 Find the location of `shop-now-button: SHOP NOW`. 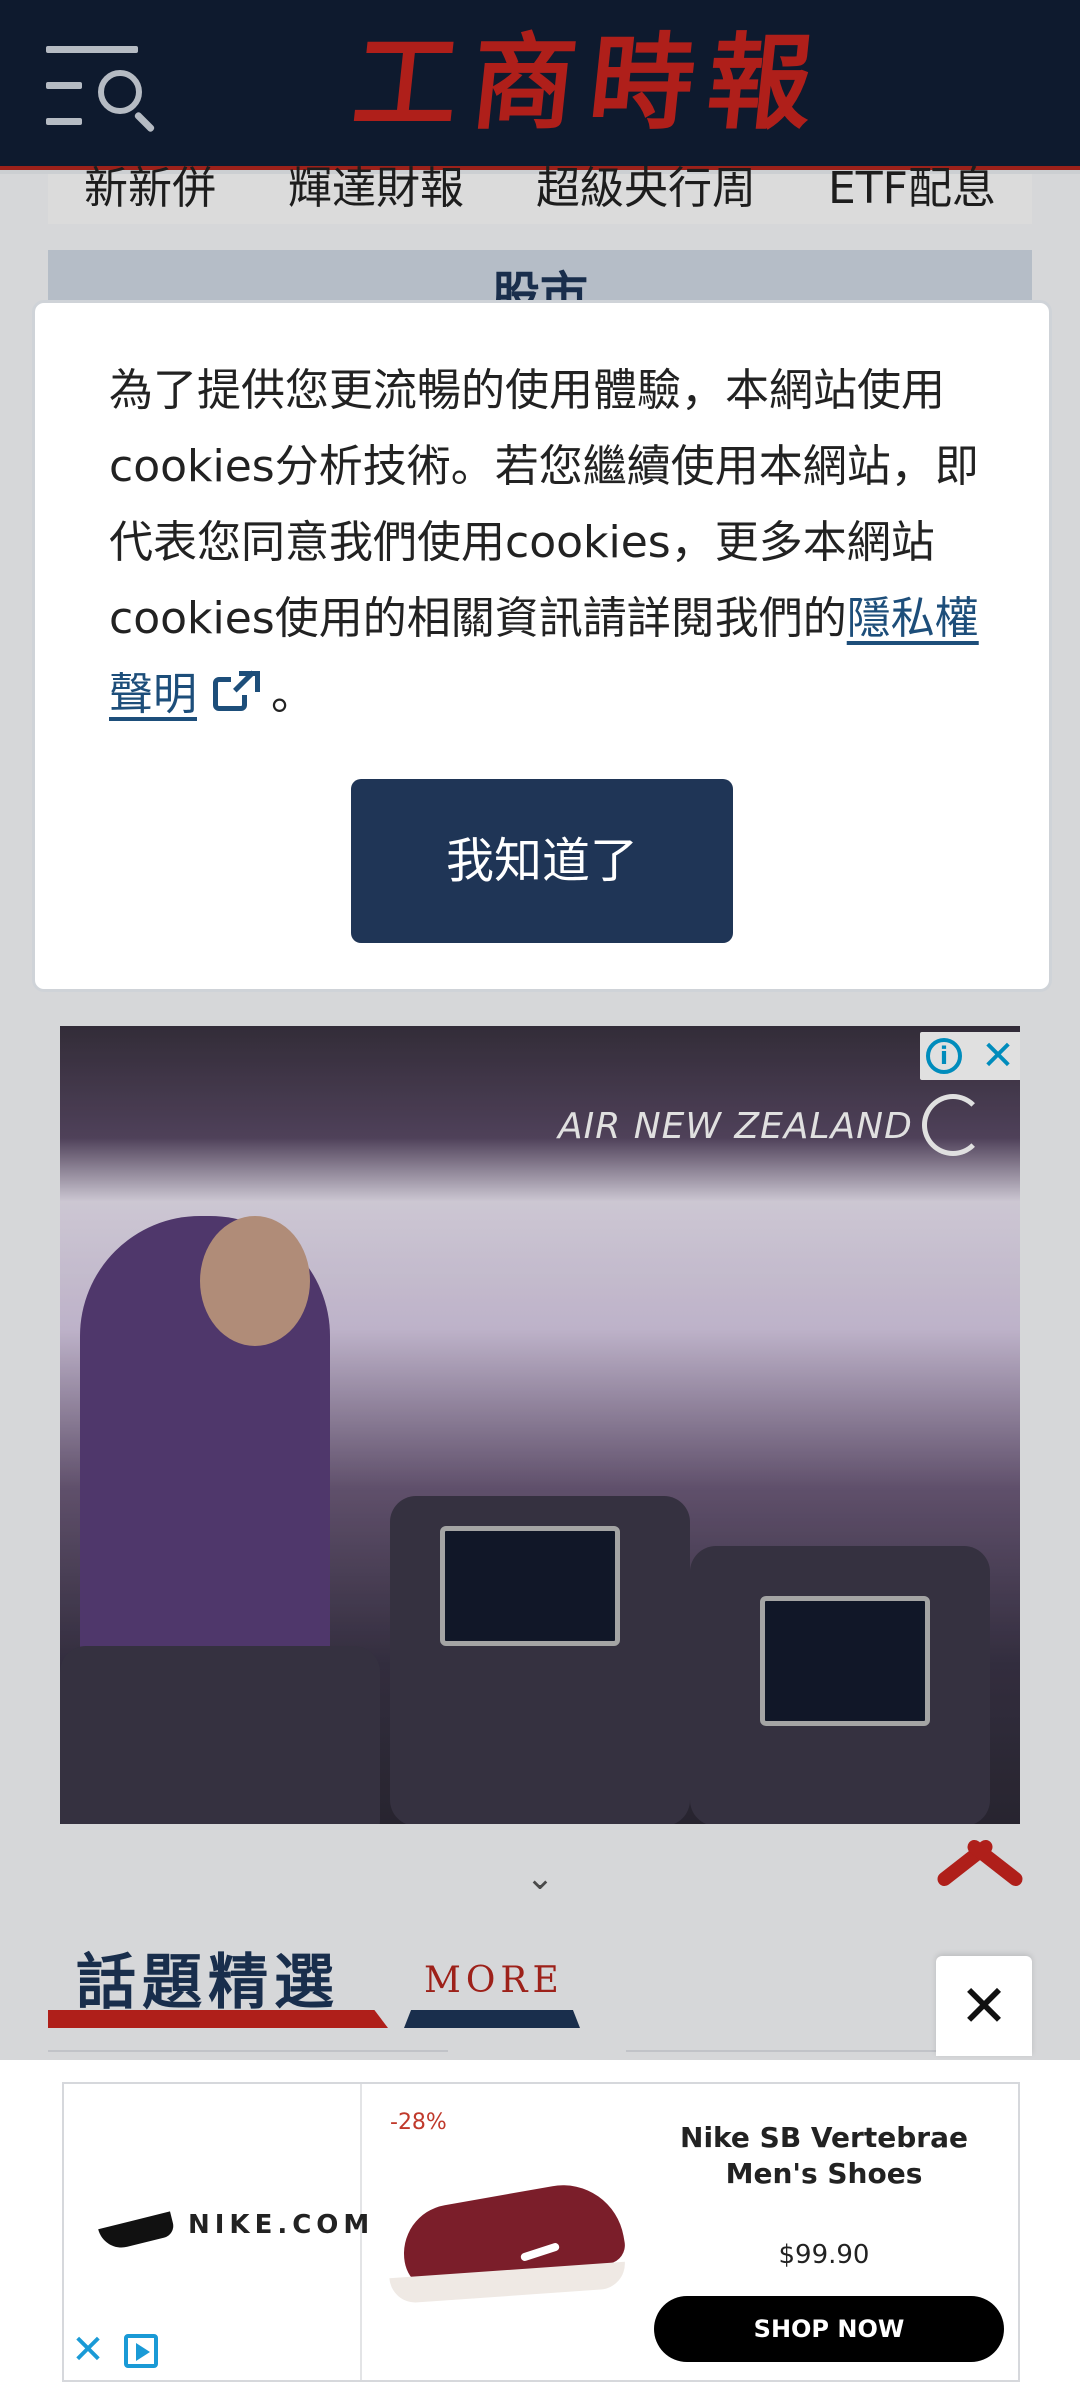

shop-now-button: SHOP NOW is located at coordinates (829, 2329).